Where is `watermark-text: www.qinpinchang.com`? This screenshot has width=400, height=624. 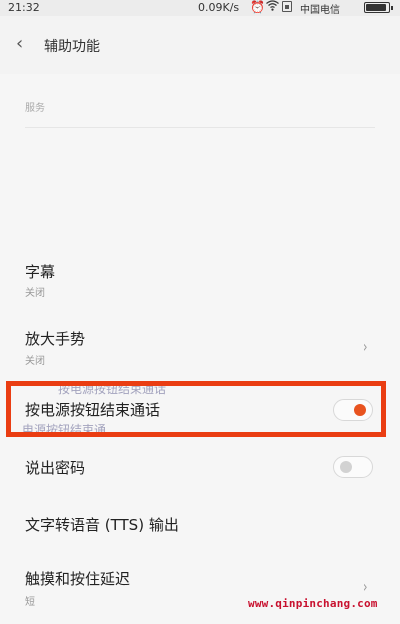
watermark-text: www.qinpinchang.com is located at coordinates (313, 603).